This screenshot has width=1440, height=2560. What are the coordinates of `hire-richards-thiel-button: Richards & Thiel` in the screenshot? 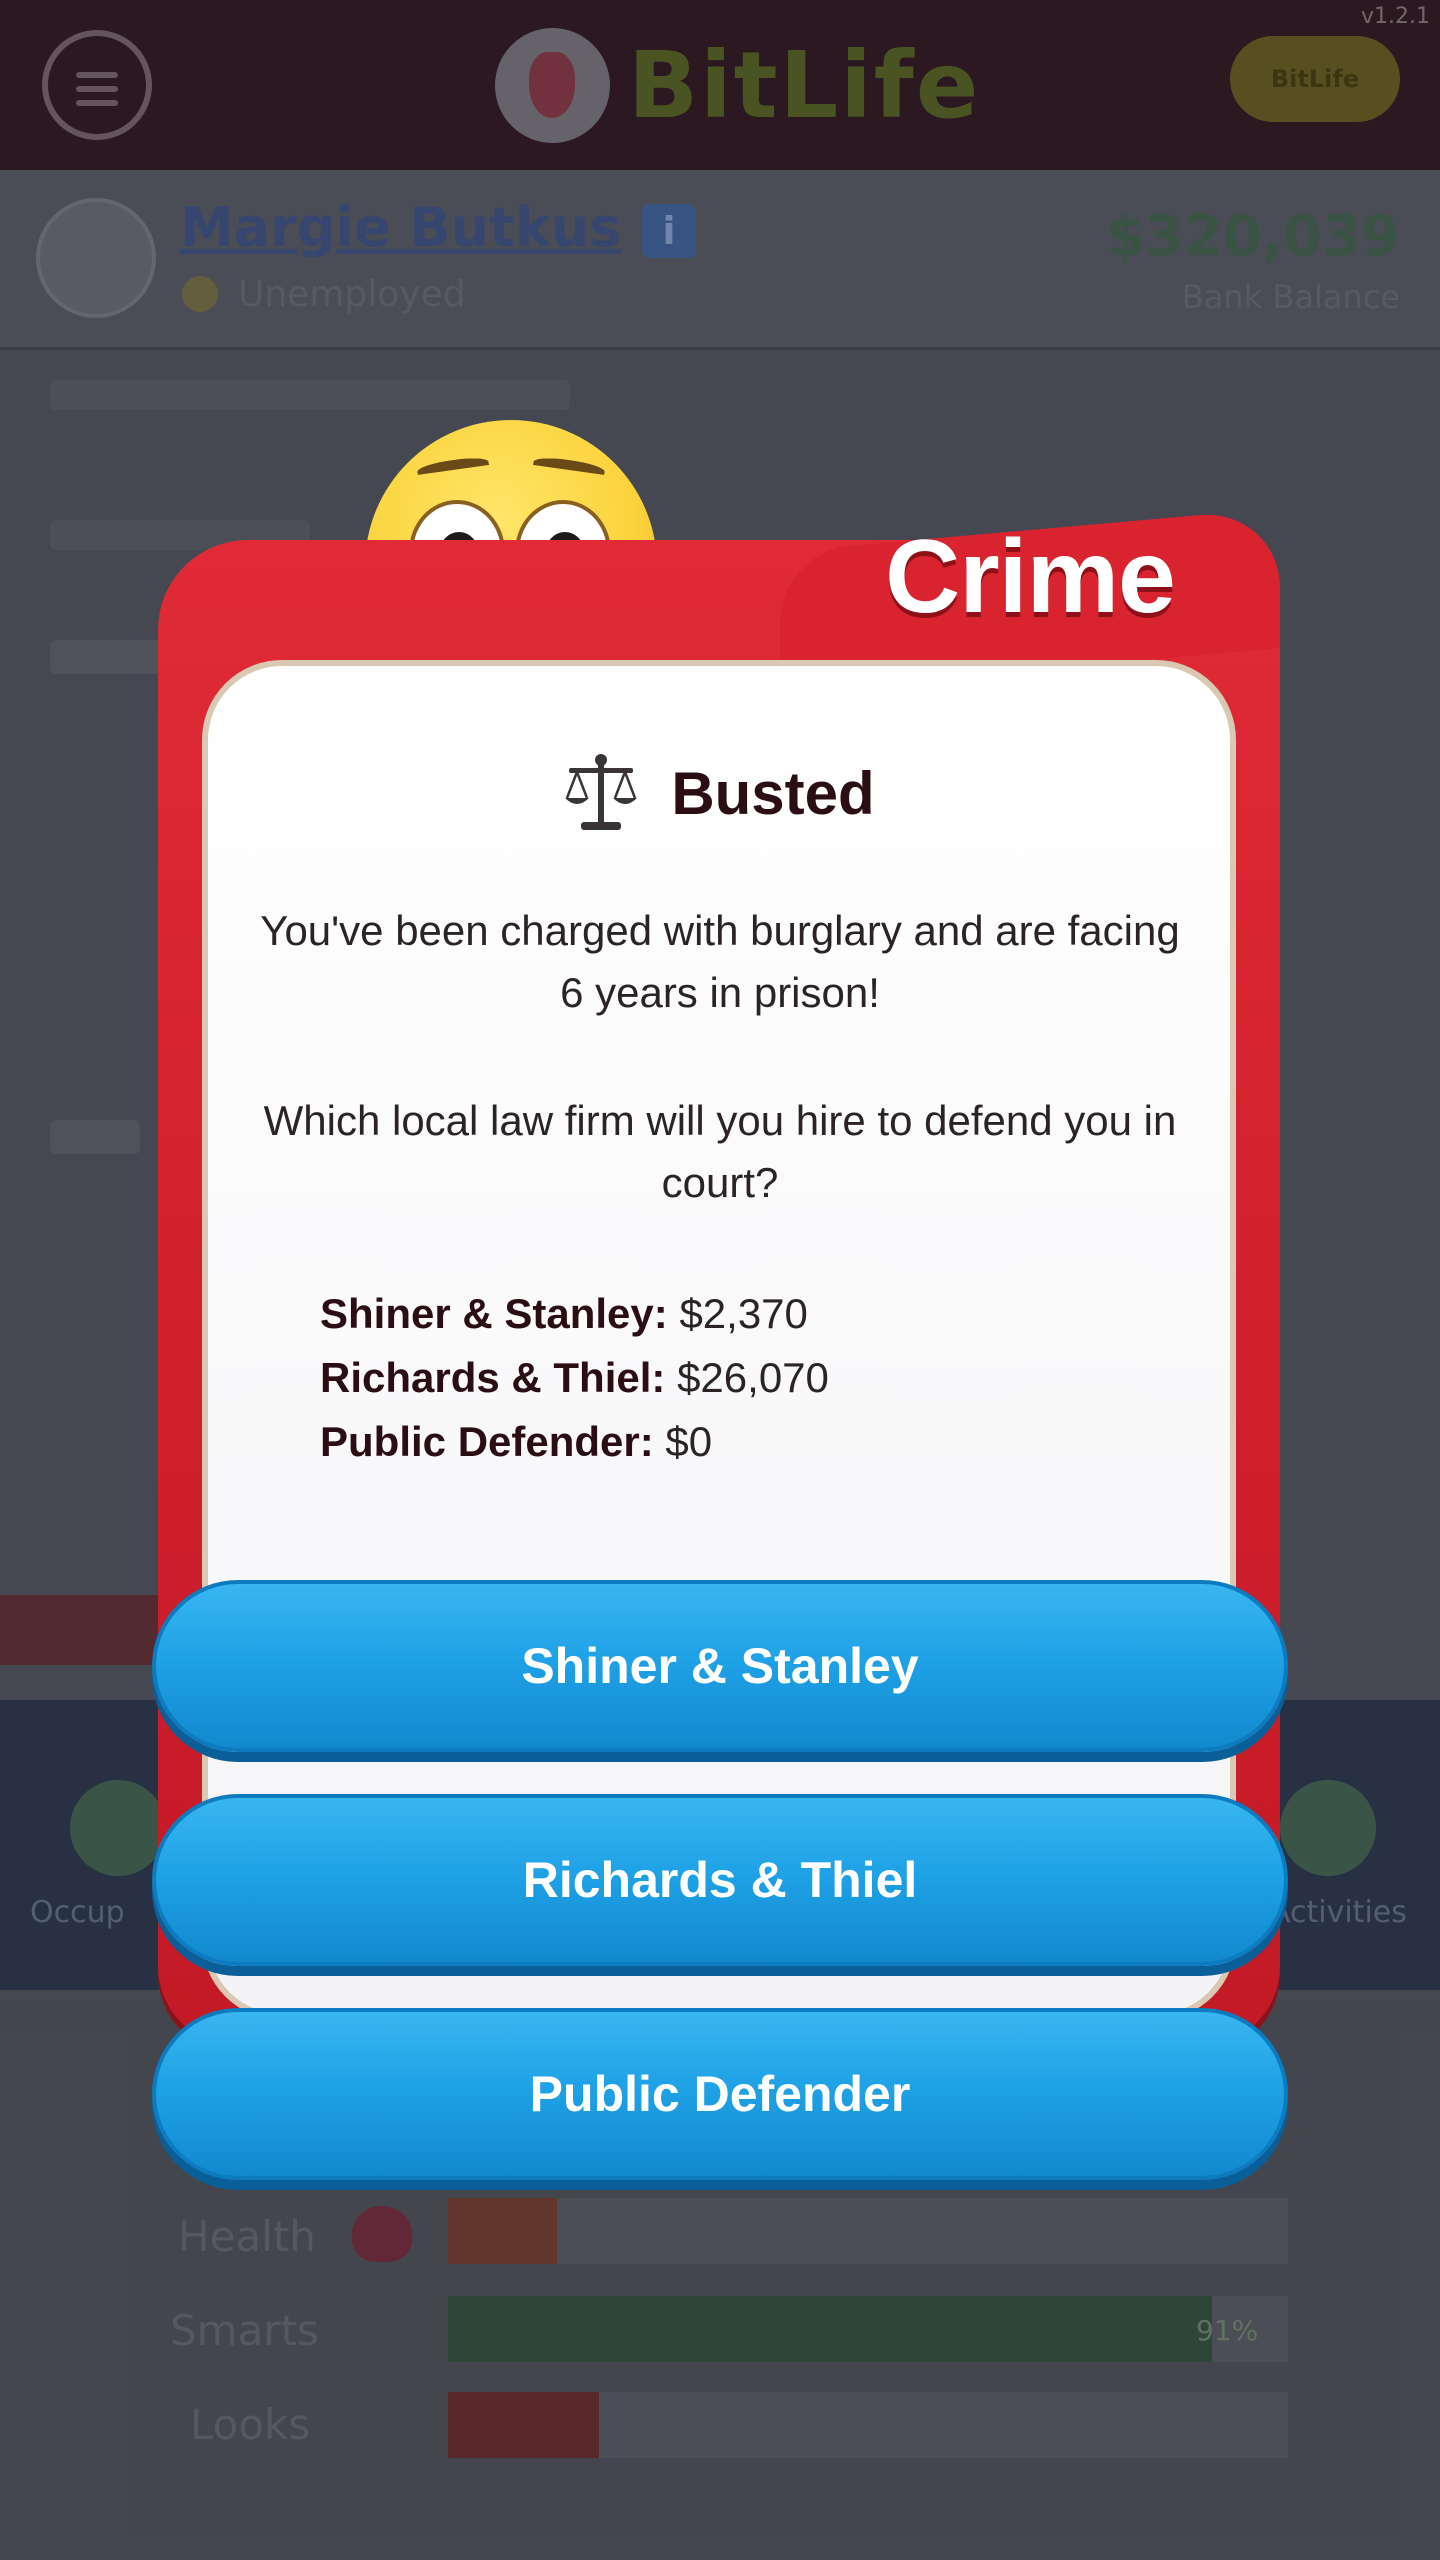 It's located at (720, 1880).